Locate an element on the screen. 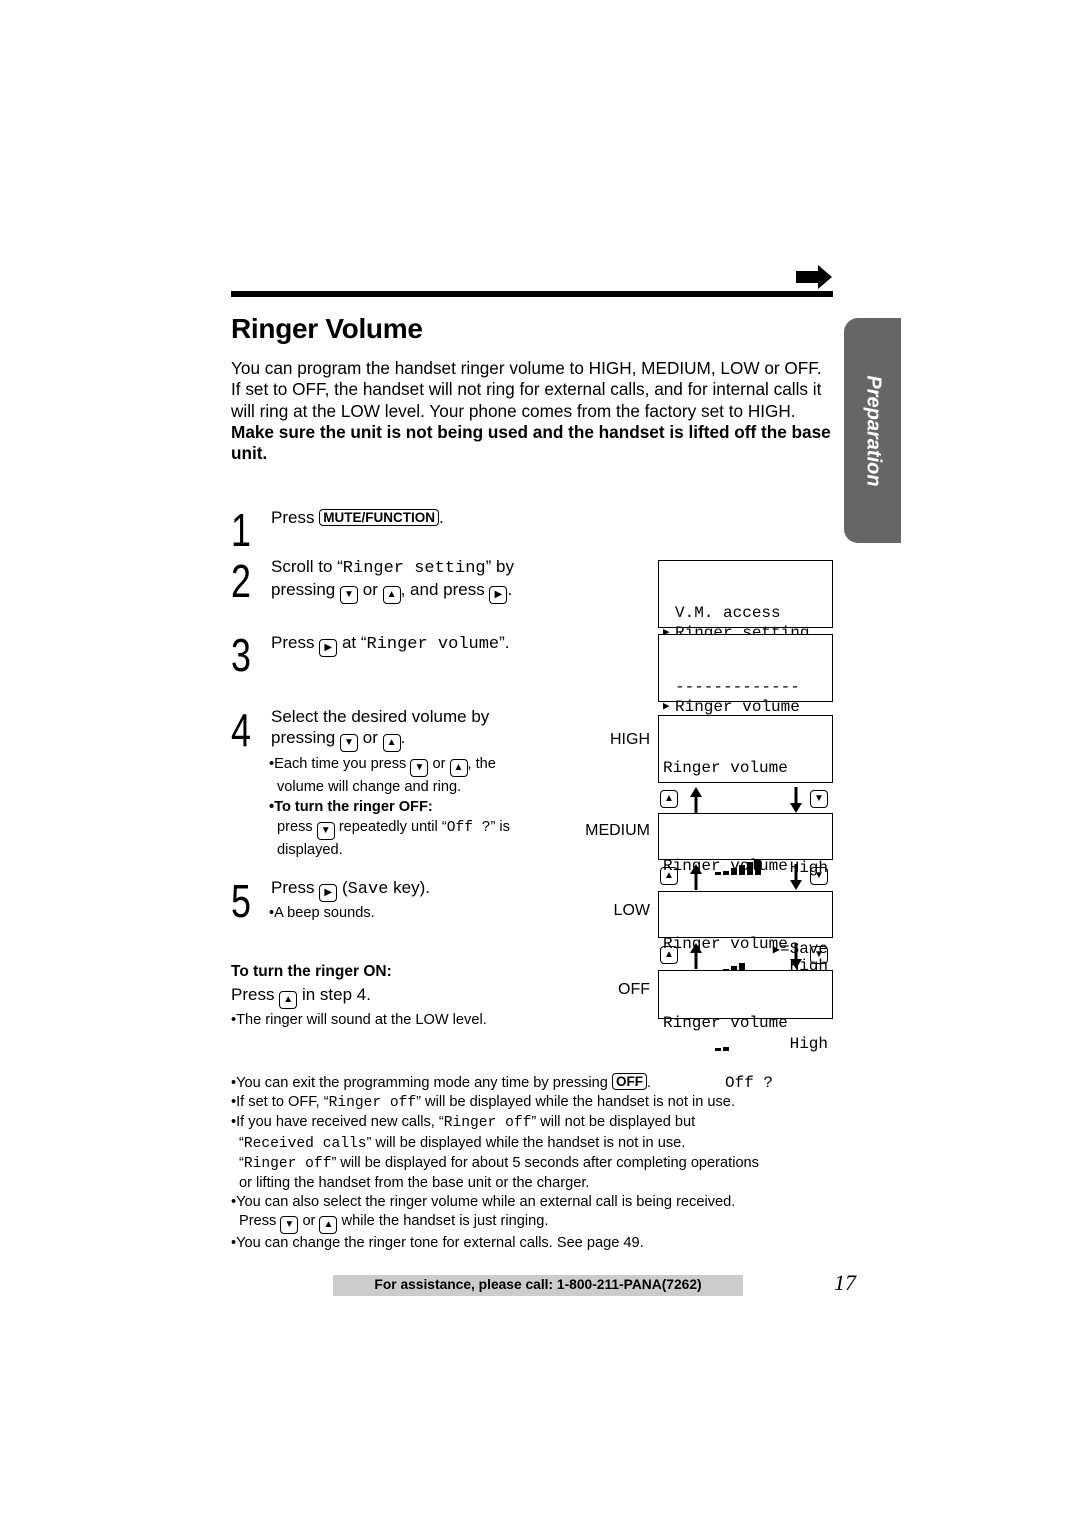 This screenshot has height=1528, width=1080. note-2-mono: Ringer off is located at coordinates (372, 1103).